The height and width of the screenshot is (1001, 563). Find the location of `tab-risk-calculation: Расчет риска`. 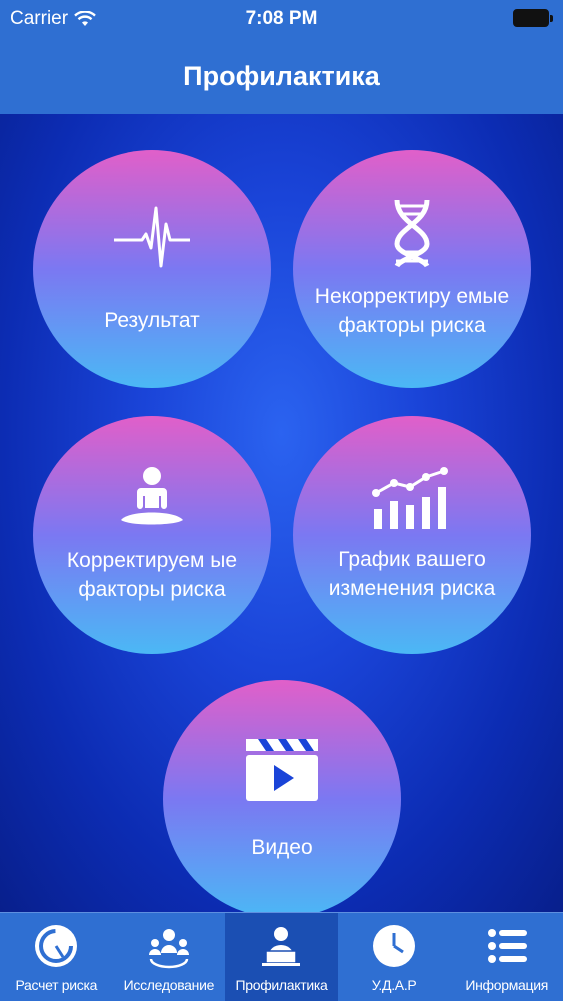

tab-risk-calculation: Расчет риска is located at coordinates (56, 957).